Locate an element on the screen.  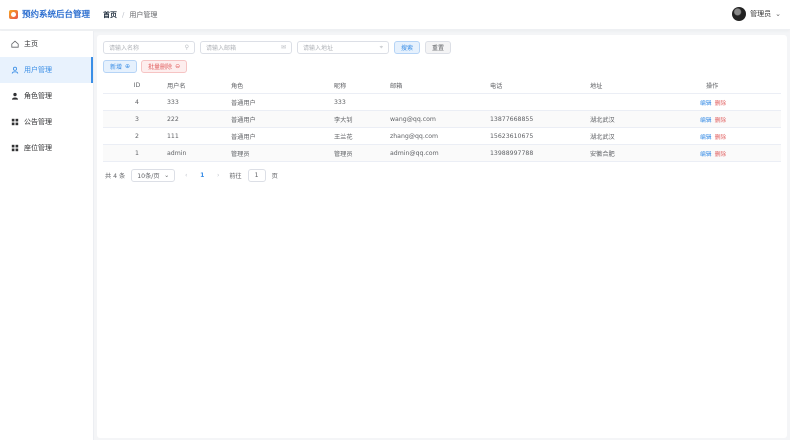
page-size-value: 10条/页 is located at coordinates (148, 176).